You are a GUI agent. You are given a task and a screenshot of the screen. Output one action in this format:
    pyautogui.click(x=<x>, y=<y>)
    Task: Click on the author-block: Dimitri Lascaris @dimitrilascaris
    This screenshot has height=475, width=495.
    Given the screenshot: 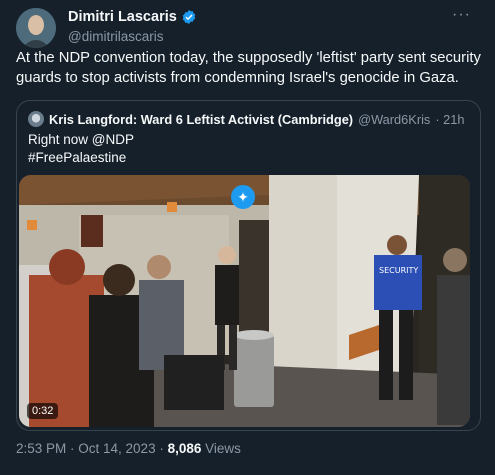 What is the action you would take?
    pyautogui.click(x=132, y=26)
    